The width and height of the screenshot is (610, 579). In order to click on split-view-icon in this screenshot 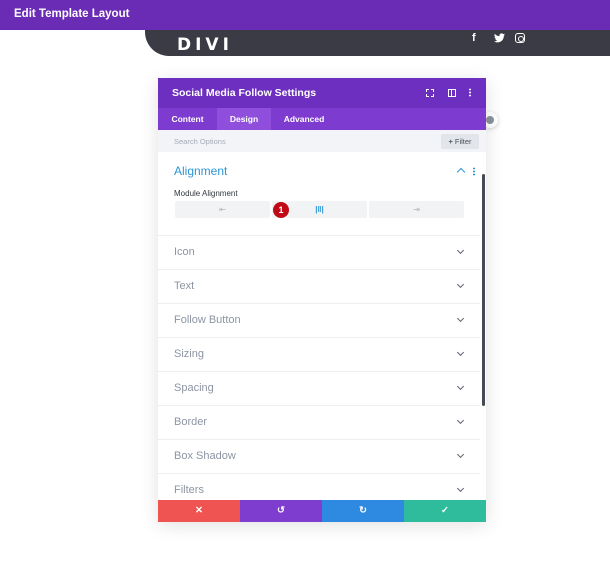, I will do `click(452, 93)`.